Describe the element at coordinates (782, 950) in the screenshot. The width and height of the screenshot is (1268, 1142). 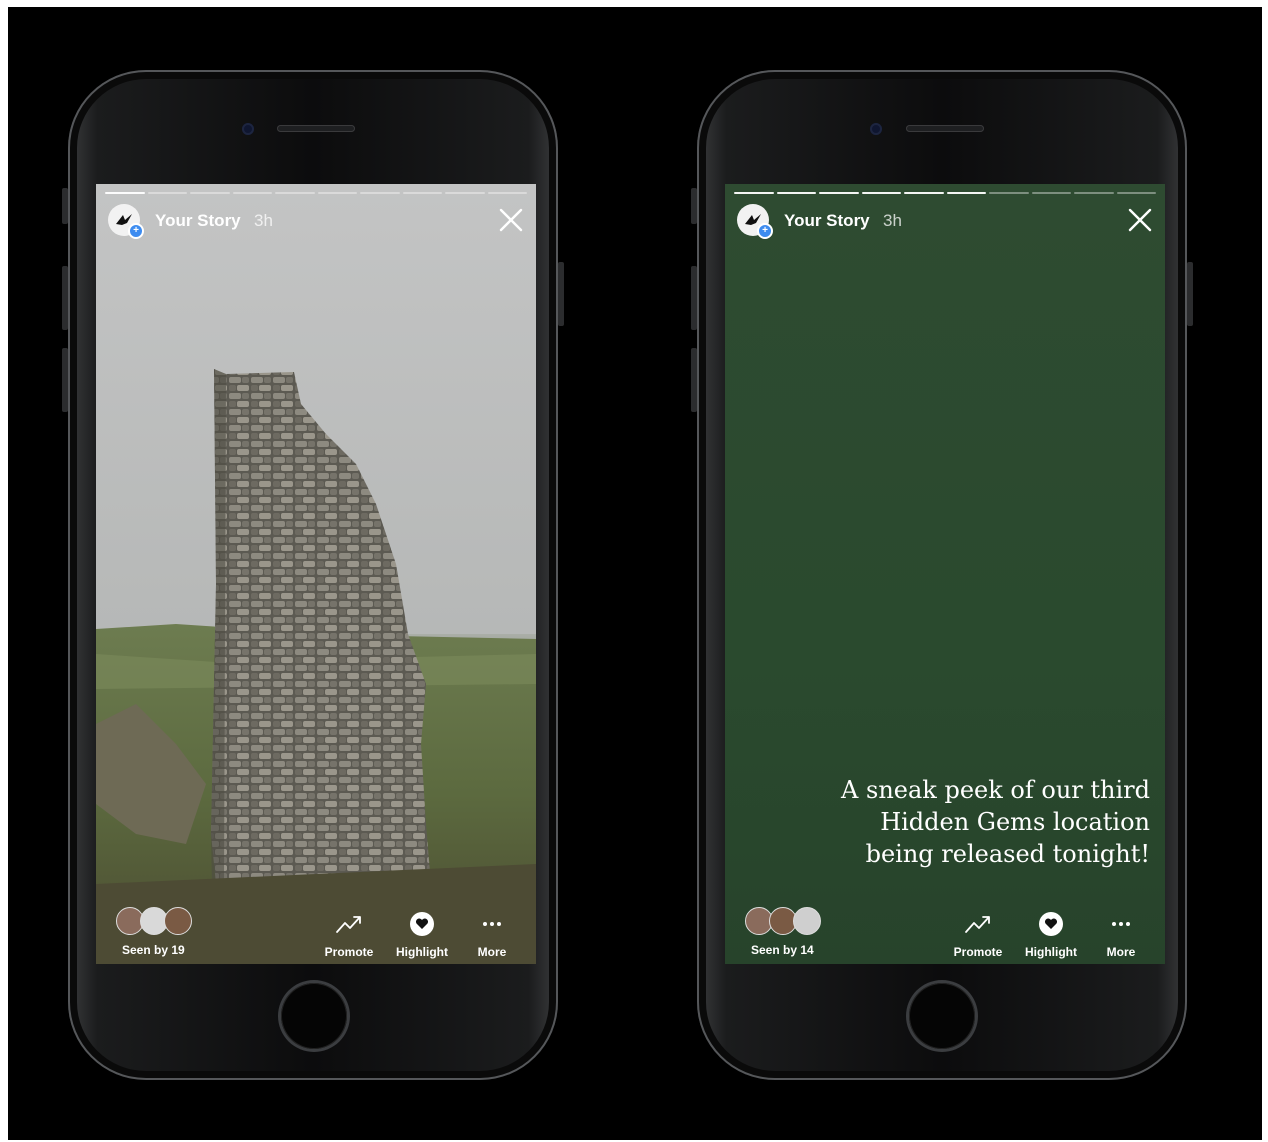
I see `seen-by-label: Seen by 14` at that location.